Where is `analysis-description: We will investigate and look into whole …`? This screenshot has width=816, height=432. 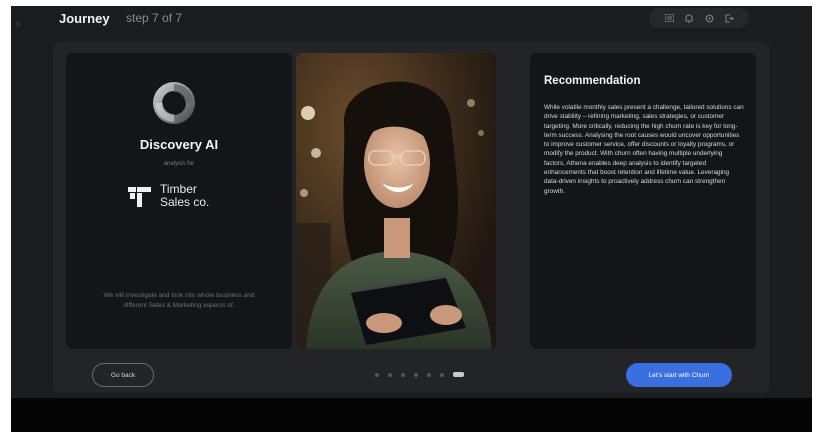 analysis-description: We will investigate and look into whole … is located at coordinates (179, 300).